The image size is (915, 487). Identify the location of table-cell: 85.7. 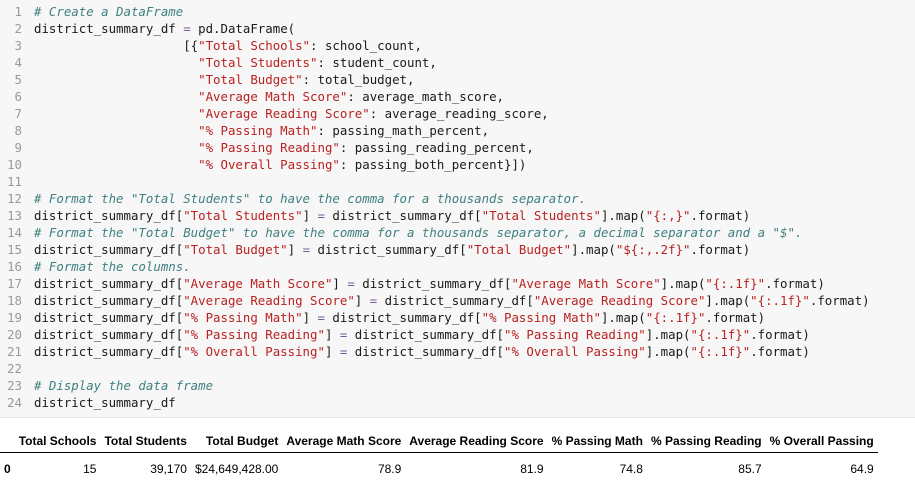
(750, 469).